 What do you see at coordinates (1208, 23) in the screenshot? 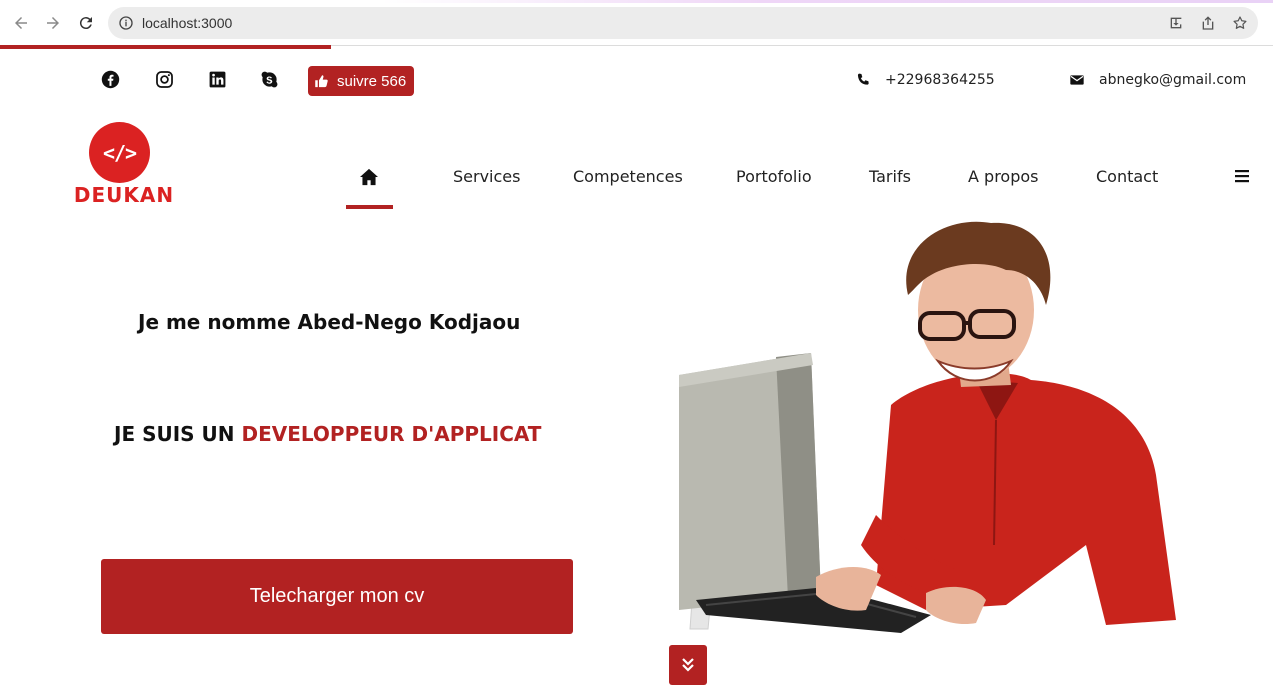
I see `share-icon` at bounding box center [1208, 23].